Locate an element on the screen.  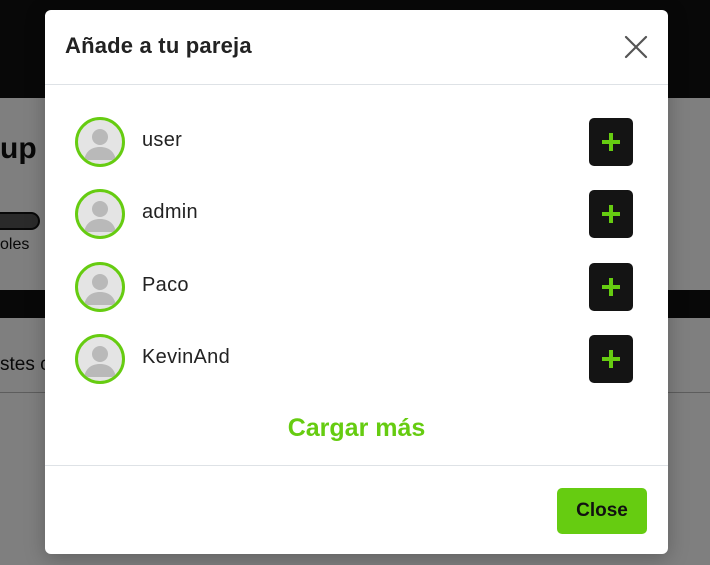
modal-title: Añade a tu pareja is located at coordinates (158, 45).